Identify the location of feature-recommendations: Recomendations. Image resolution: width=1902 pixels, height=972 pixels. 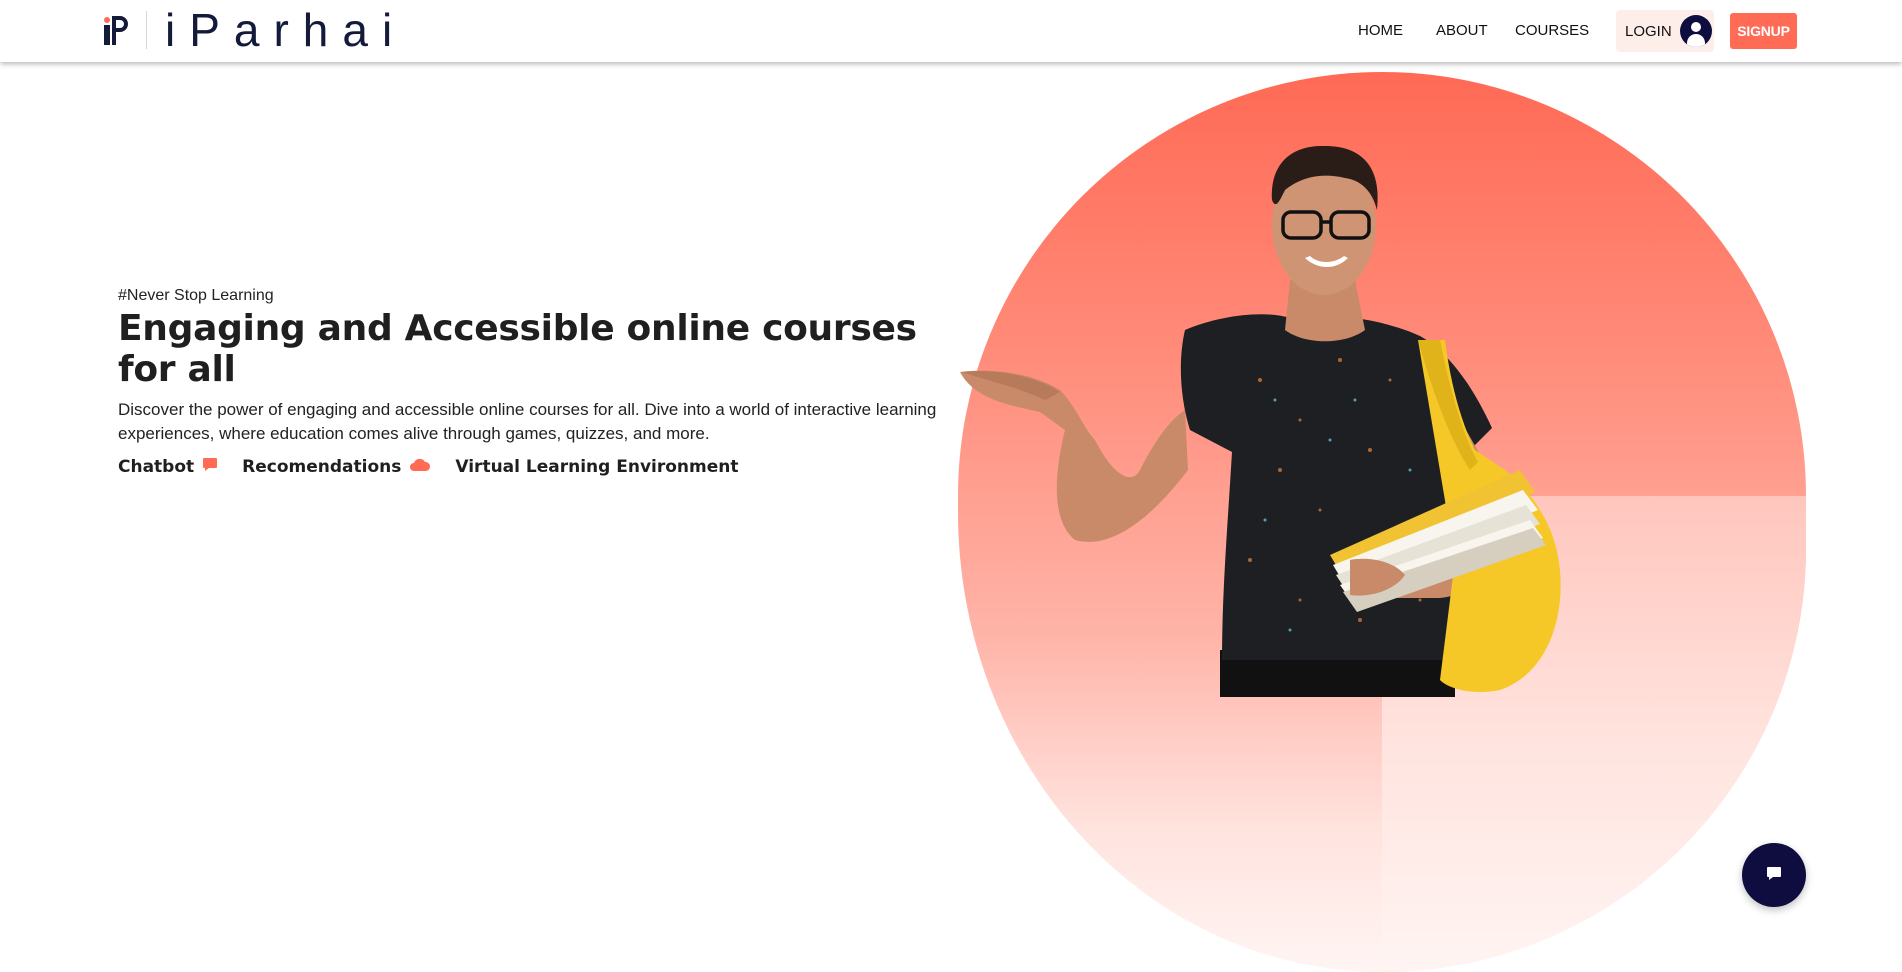
(336, 467).